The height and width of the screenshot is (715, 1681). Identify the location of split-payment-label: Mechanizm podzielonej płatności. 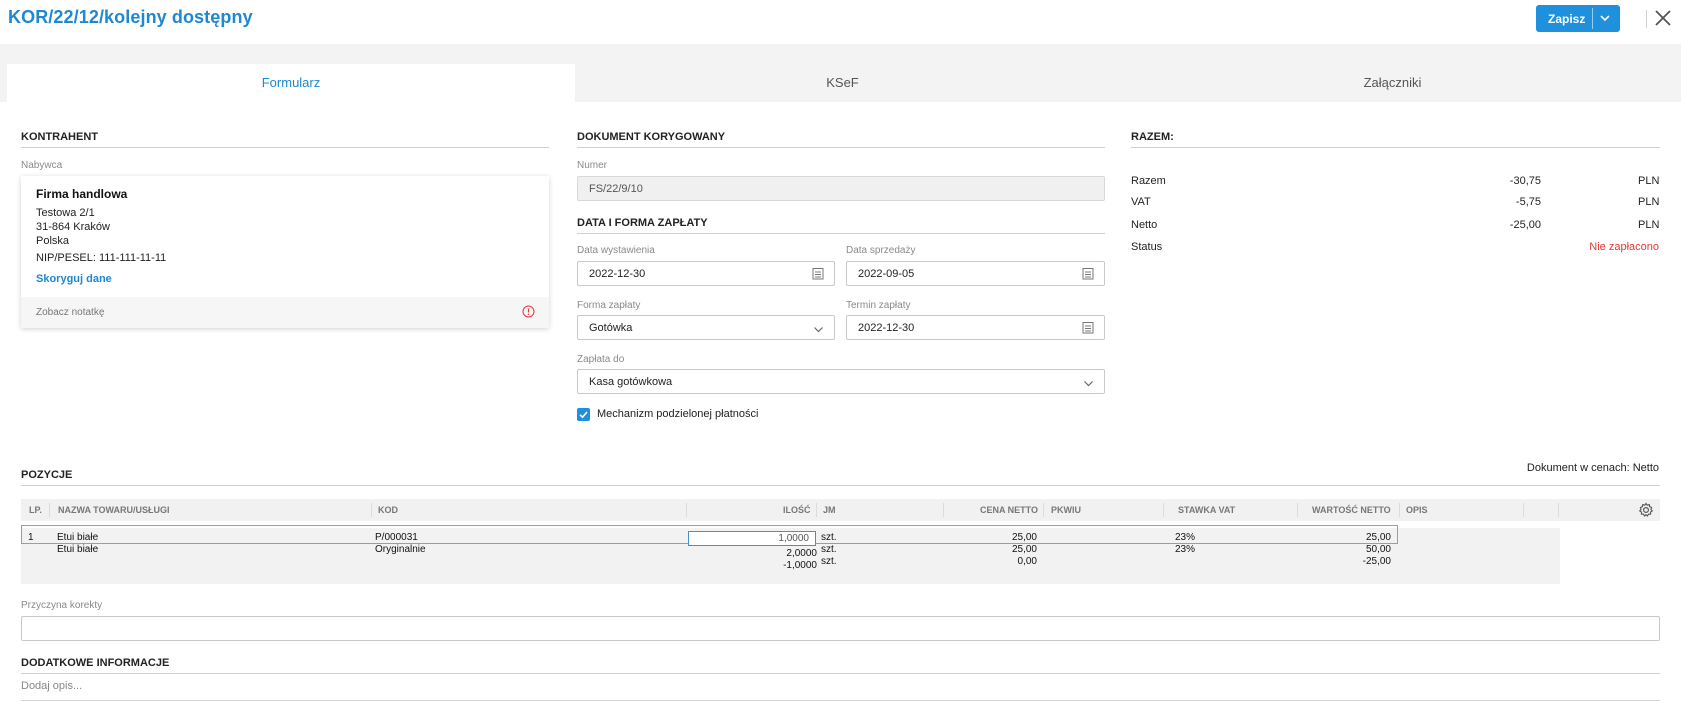
(677, 414).